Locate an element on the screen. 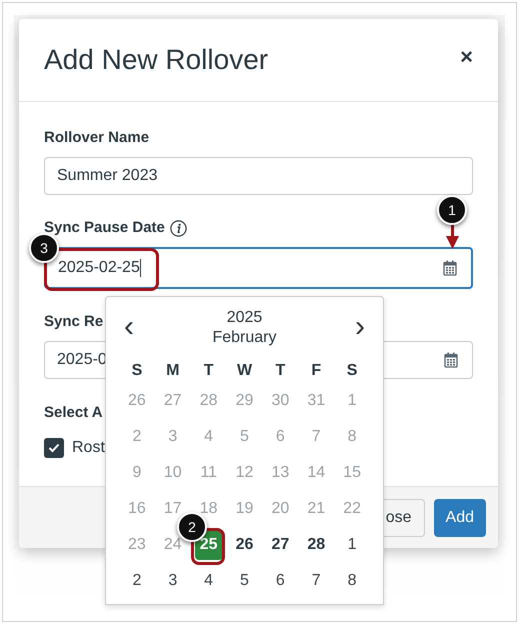  section-label: Select A is located at coordinates (74, 413).